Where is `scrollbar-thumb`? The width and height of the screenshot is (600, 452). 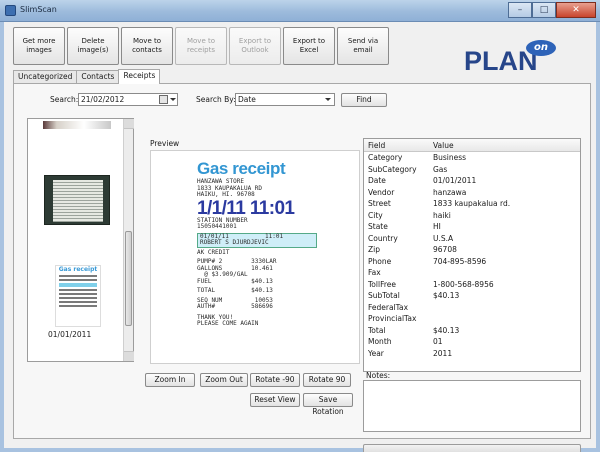
scrollbar-thumb is located at coordinates (128, 278).